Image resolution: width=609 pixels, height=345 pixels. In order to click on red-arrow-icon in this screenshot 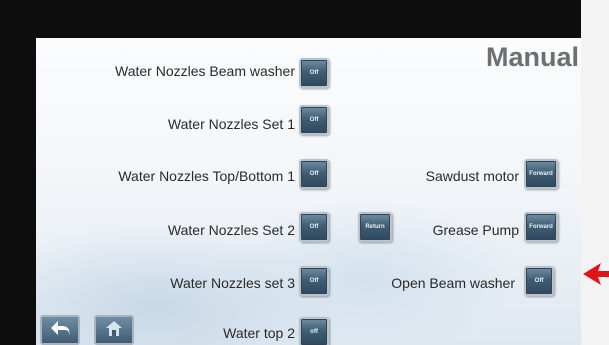, I will do `click(596, 274)`.